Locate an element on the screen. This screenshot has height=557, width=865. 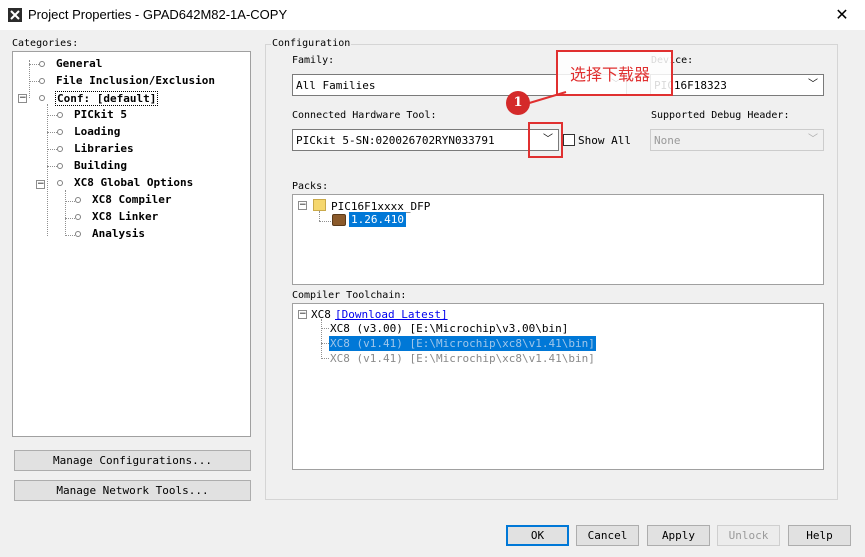
toolchain-label: Compiler Toolchain: is located at coordinates (349, 295).